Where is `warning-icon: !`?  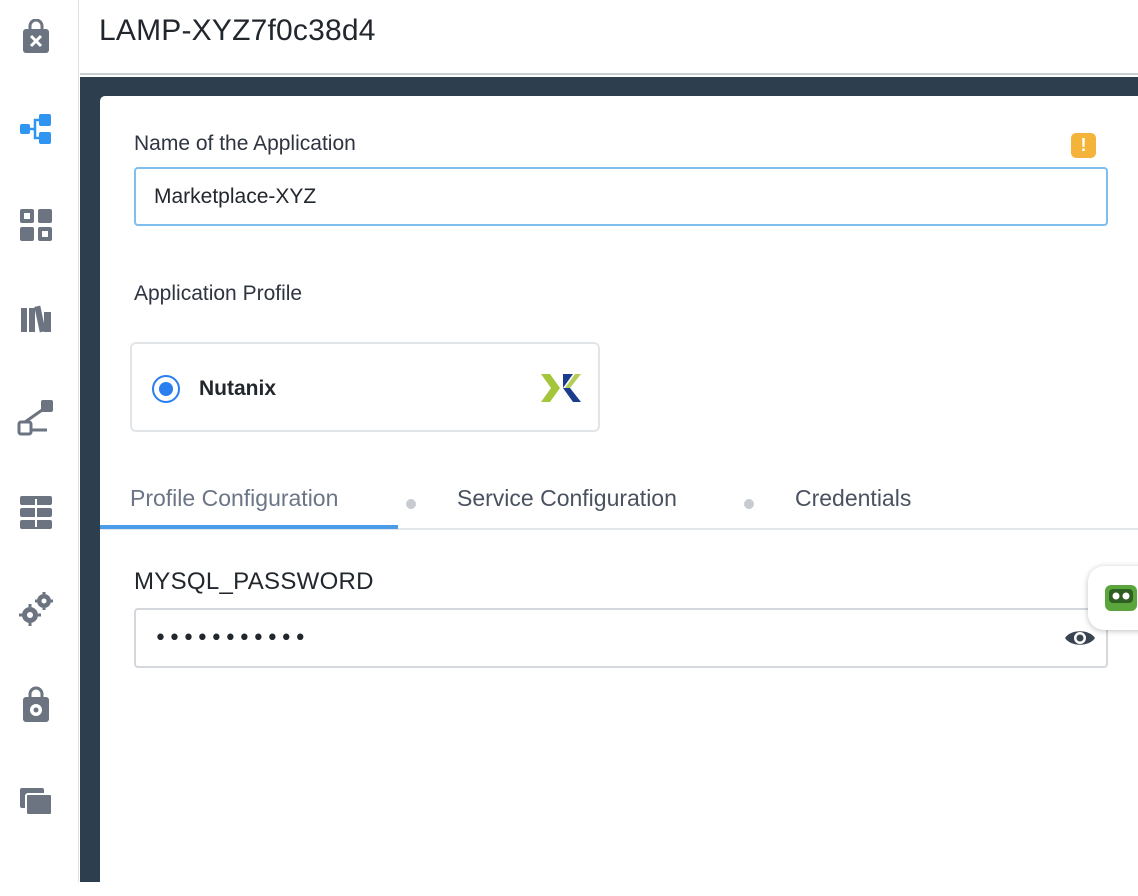
warning-icon: ! is located at coordinates (1083, 145).